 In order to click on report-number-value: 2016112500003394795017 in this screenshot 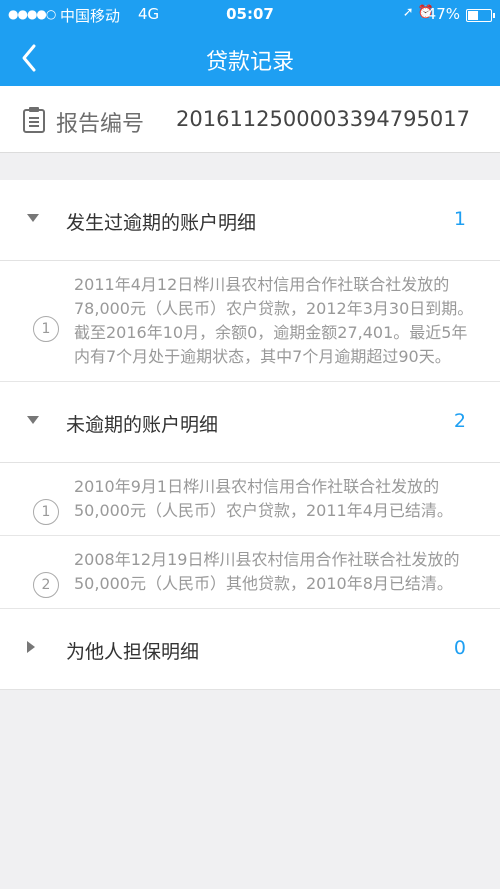, I will do `click(323, 119)`.